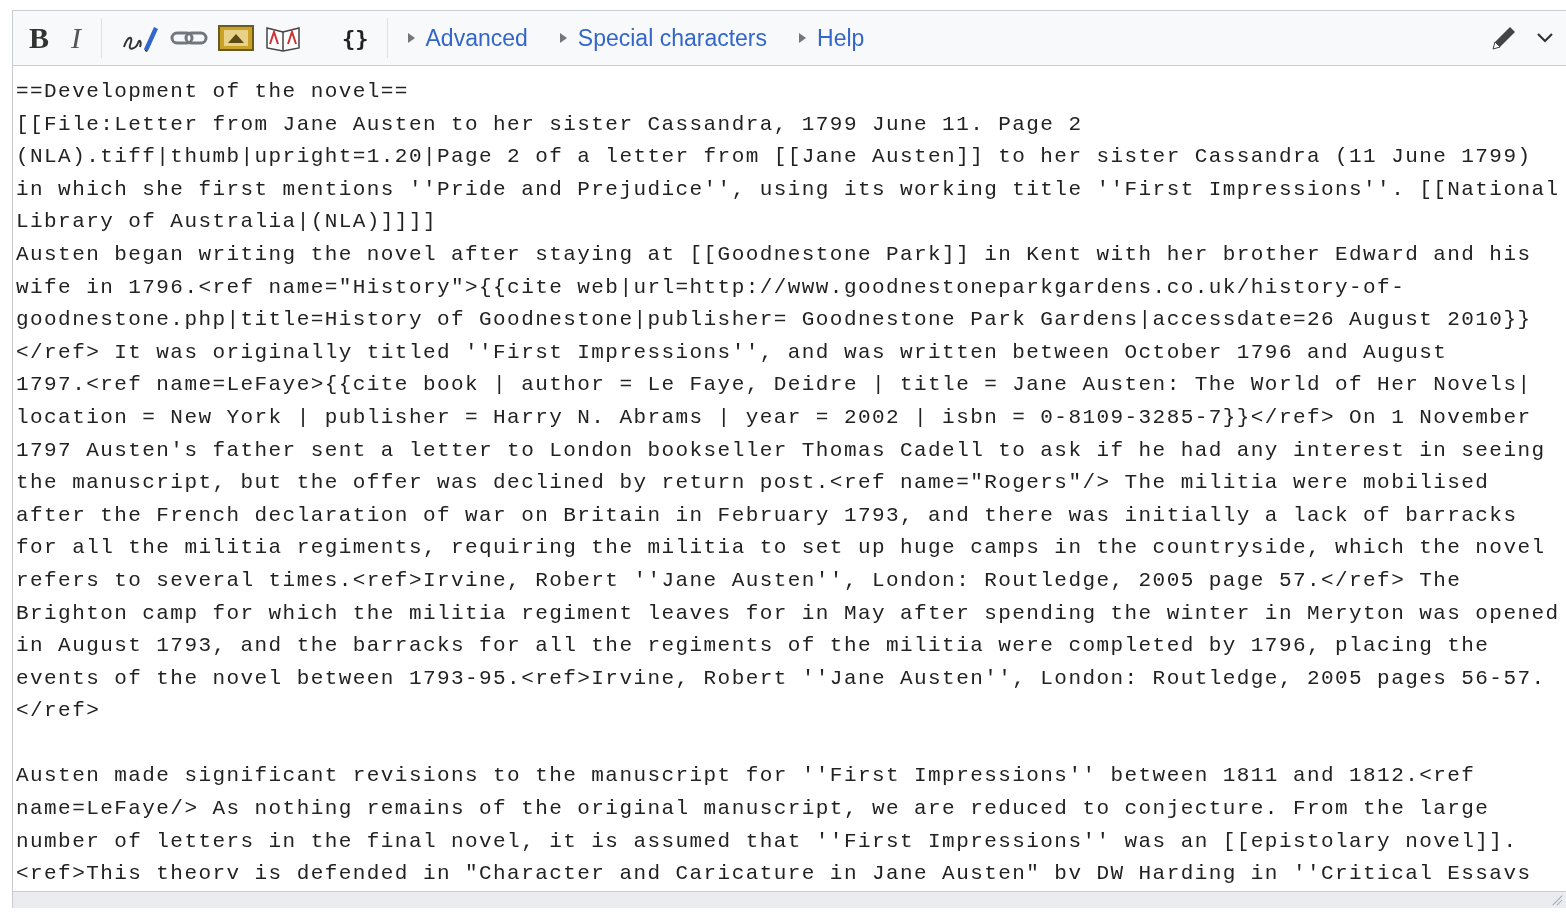 This screenshot has height=912, width=1566. I want to click on wikitext-line: Austen began writing the novel after staying at [[Goodnestone Park]] in Kent with her brother Edward and his, so click(774, 254).